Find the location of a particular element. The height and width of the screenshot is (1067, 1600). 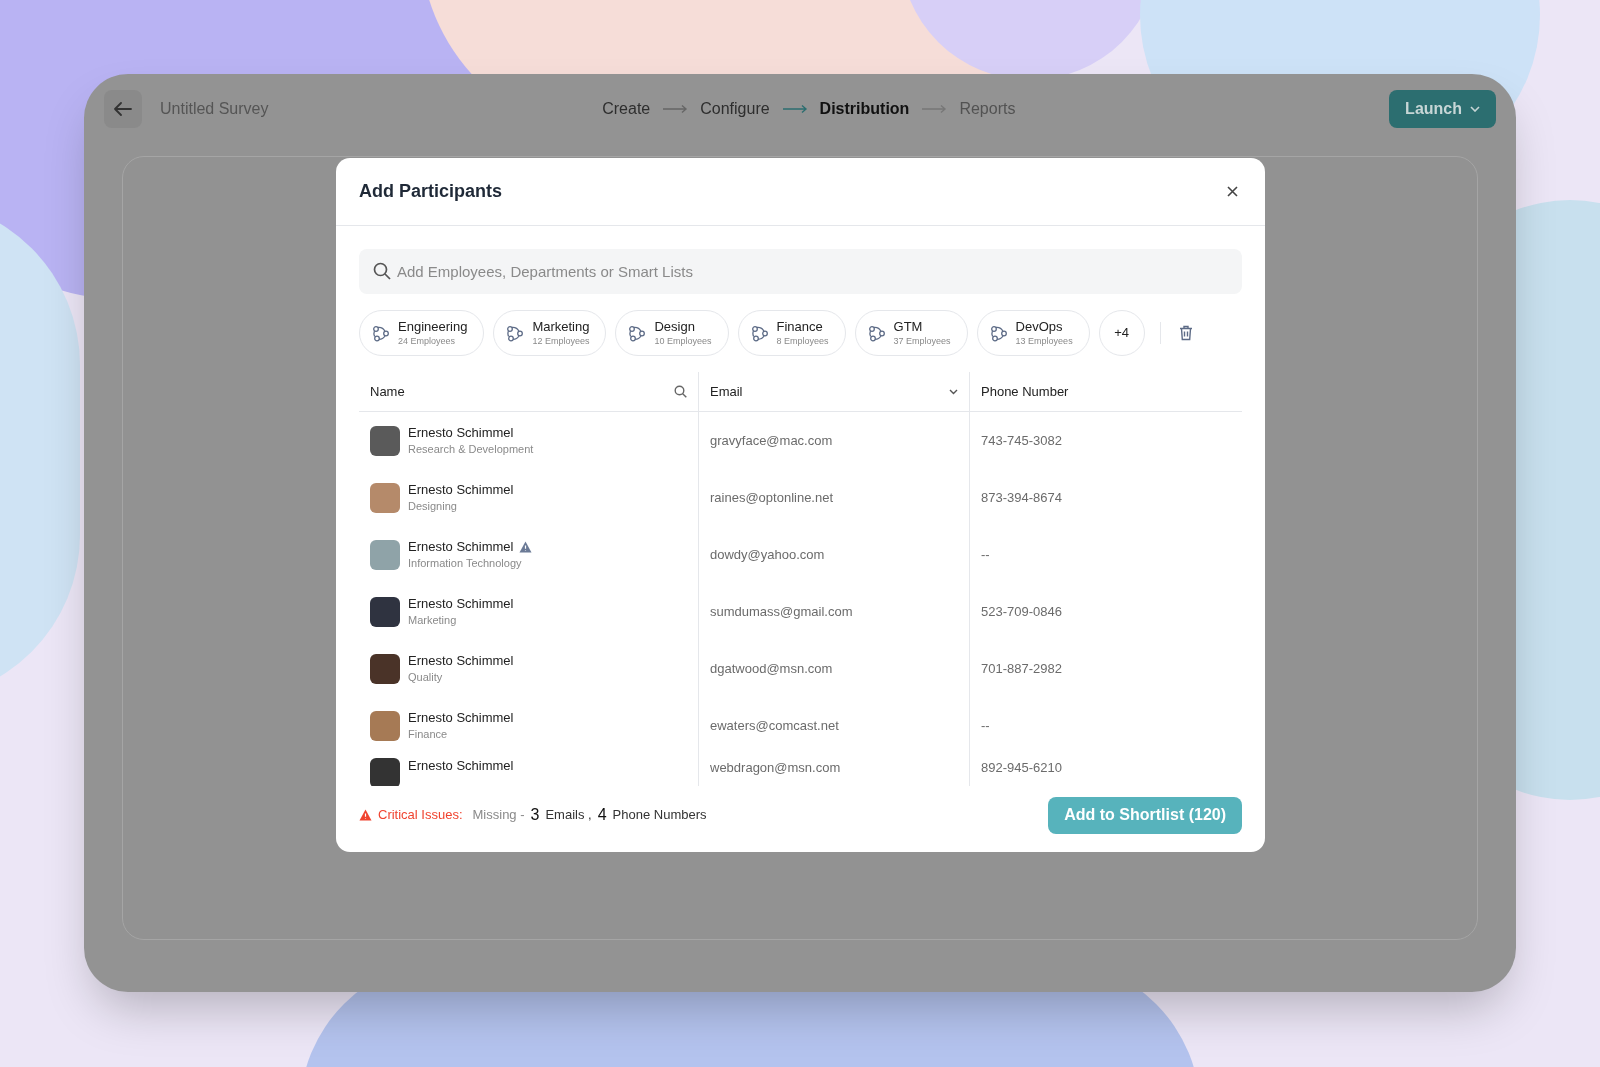

chip-count: 13 Employees is located at coordinates (1044, 341).